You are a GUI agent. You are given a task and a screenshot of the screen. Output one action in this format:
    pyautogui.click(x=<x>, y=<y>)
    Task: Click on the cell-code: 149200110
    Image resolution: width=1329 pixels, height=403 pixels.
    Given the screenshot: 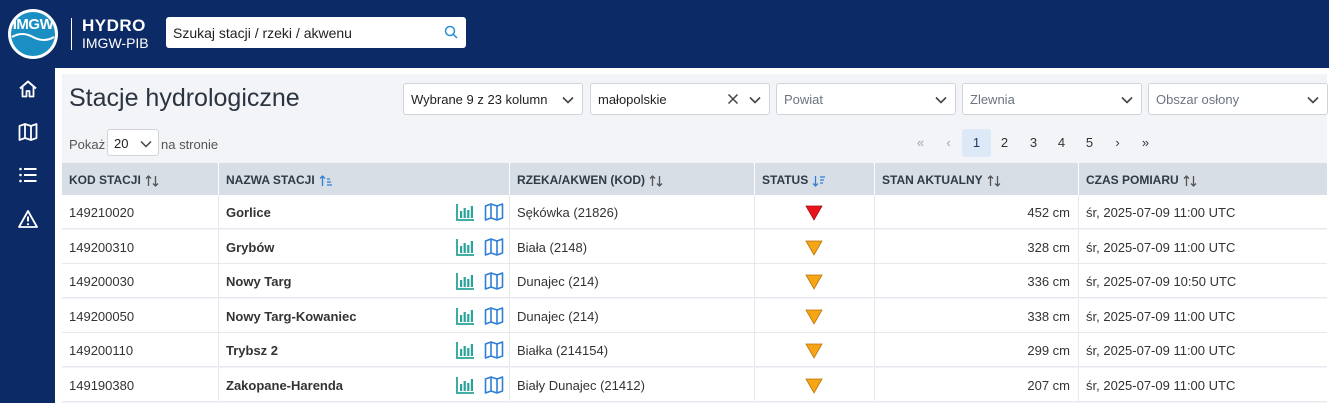 What is the action you would take?
    pyautogui.click(x=140, y=350)
    